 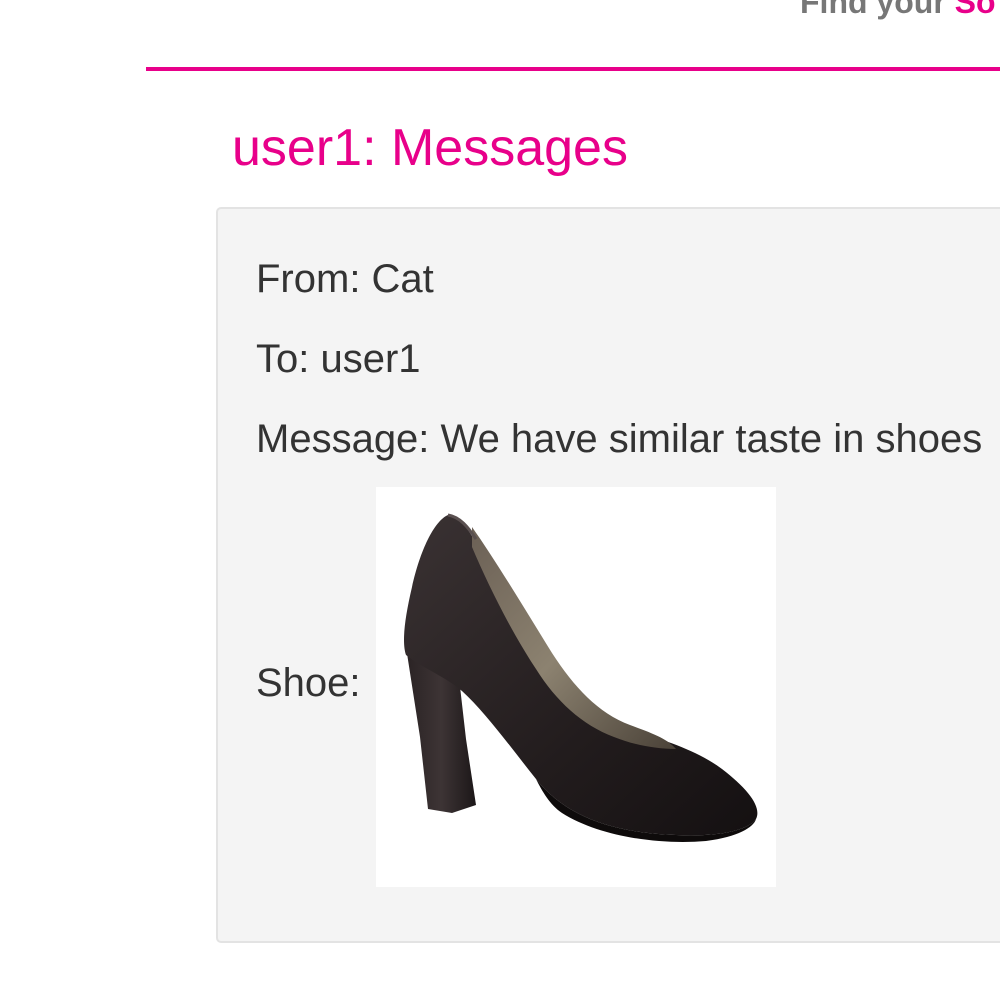 What do you see at coordinates (975, 10) in the screenshot?
I see `tagline-accent: So` at bounding box center [975, 10].